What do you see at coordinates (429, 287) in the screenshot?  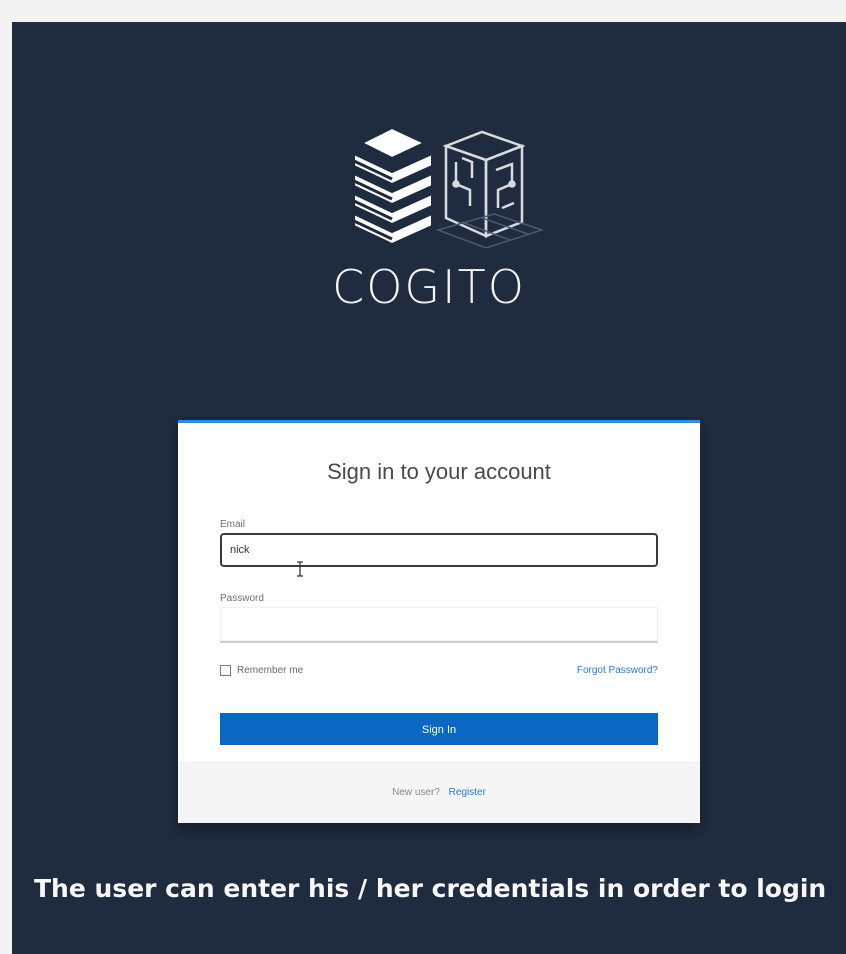 I see `brand-name: COGITO` at bounding box center [429, 287].